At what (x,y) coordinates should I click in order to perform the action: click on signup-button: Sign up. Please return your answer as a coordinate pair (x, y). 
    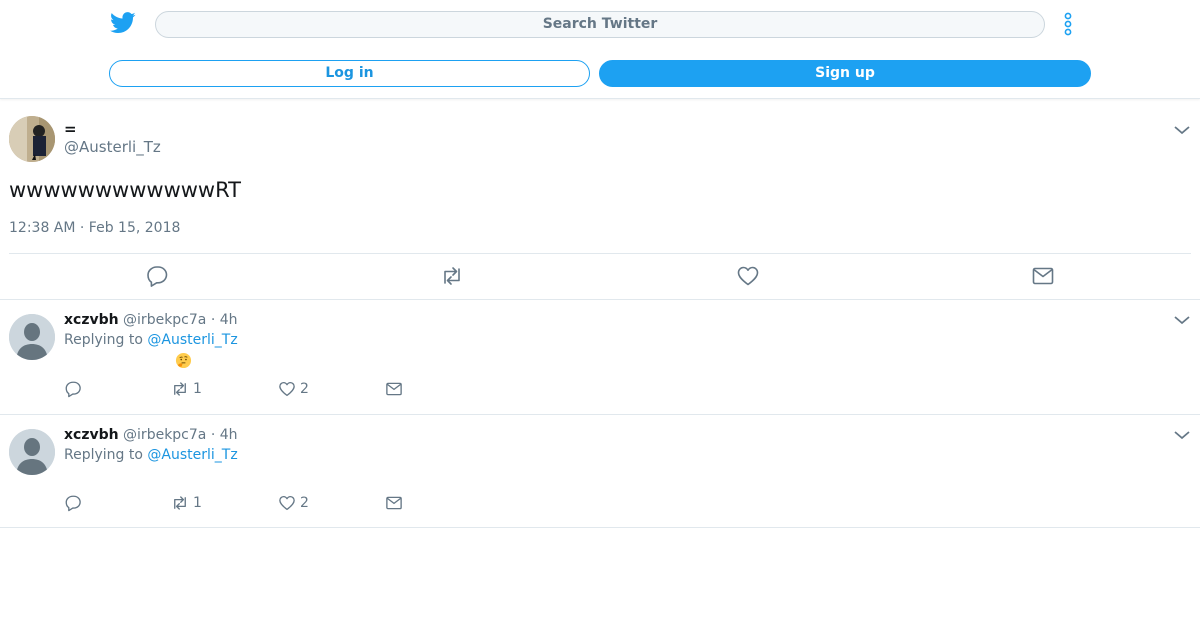
    Looking at the image, I should click on (845, 73).